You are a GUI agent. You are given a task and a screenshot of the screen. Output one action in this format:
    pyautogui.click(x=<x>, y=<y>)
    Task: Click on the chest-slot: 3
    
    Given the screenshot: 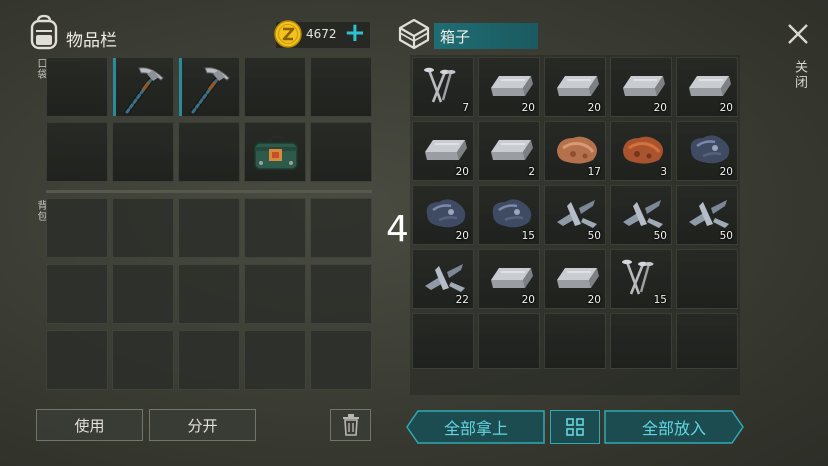 What is the action you would take?
    pyautogui.click(x=641, y=151)
    